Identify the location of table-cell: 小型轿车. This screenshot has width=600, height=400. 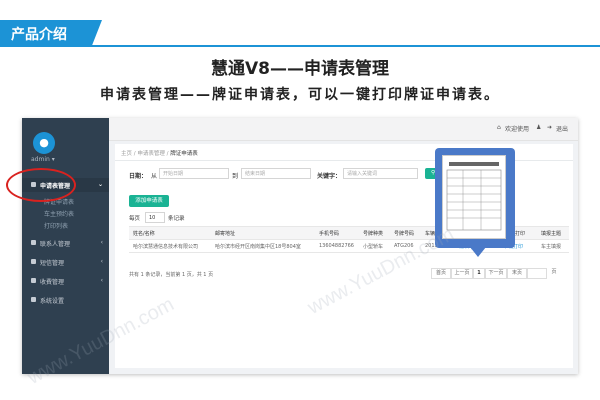
(373, 247).